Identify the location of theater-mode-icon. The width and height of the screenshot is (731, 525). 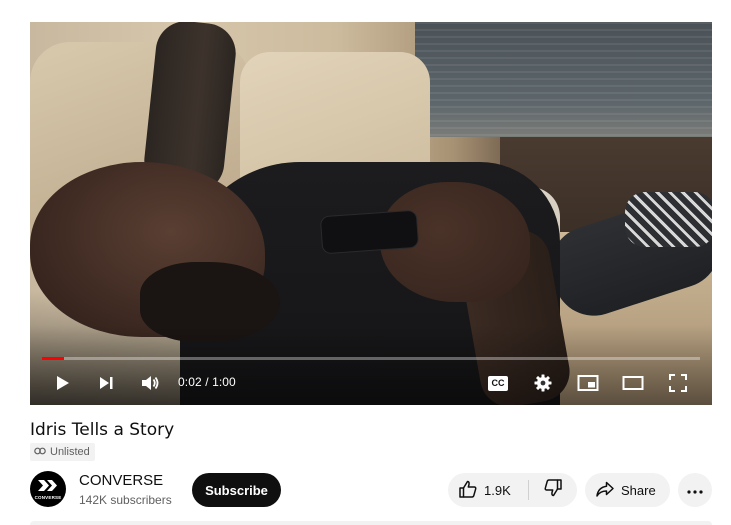
(633, 383).